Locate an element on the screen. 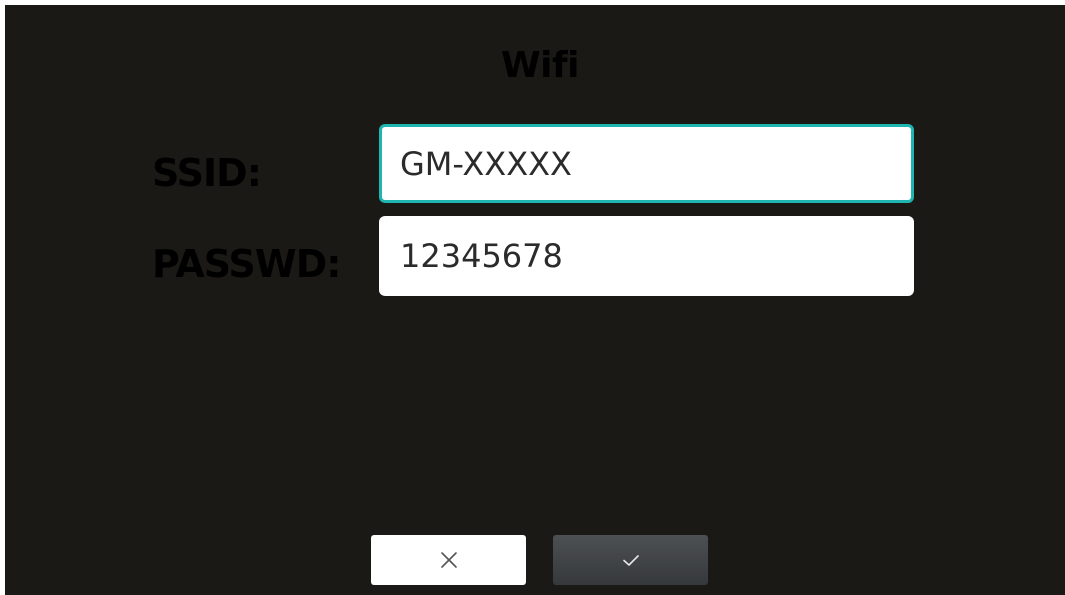  ssid-label: SSID: is located at coordinates (207, 173).